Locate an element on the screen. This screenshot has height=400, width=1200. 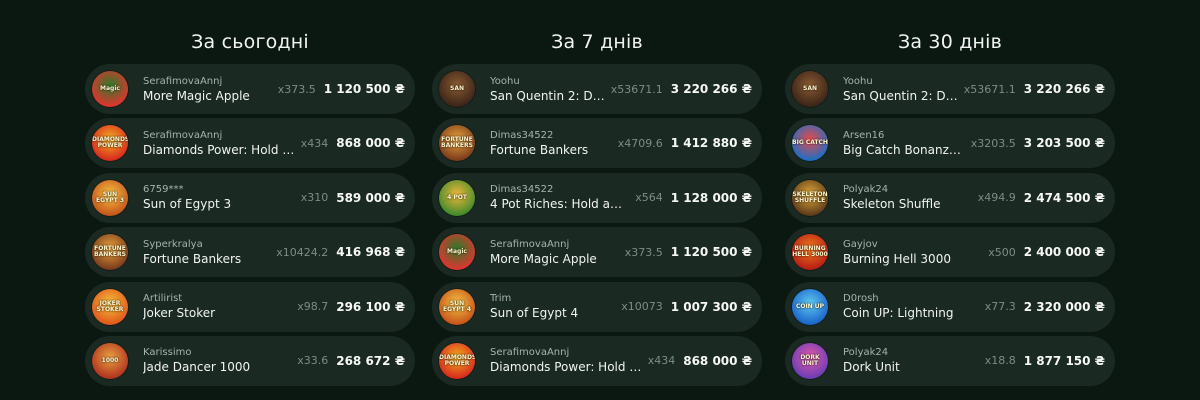
win-multiplier: x434 is located at coordinates (314, 143).